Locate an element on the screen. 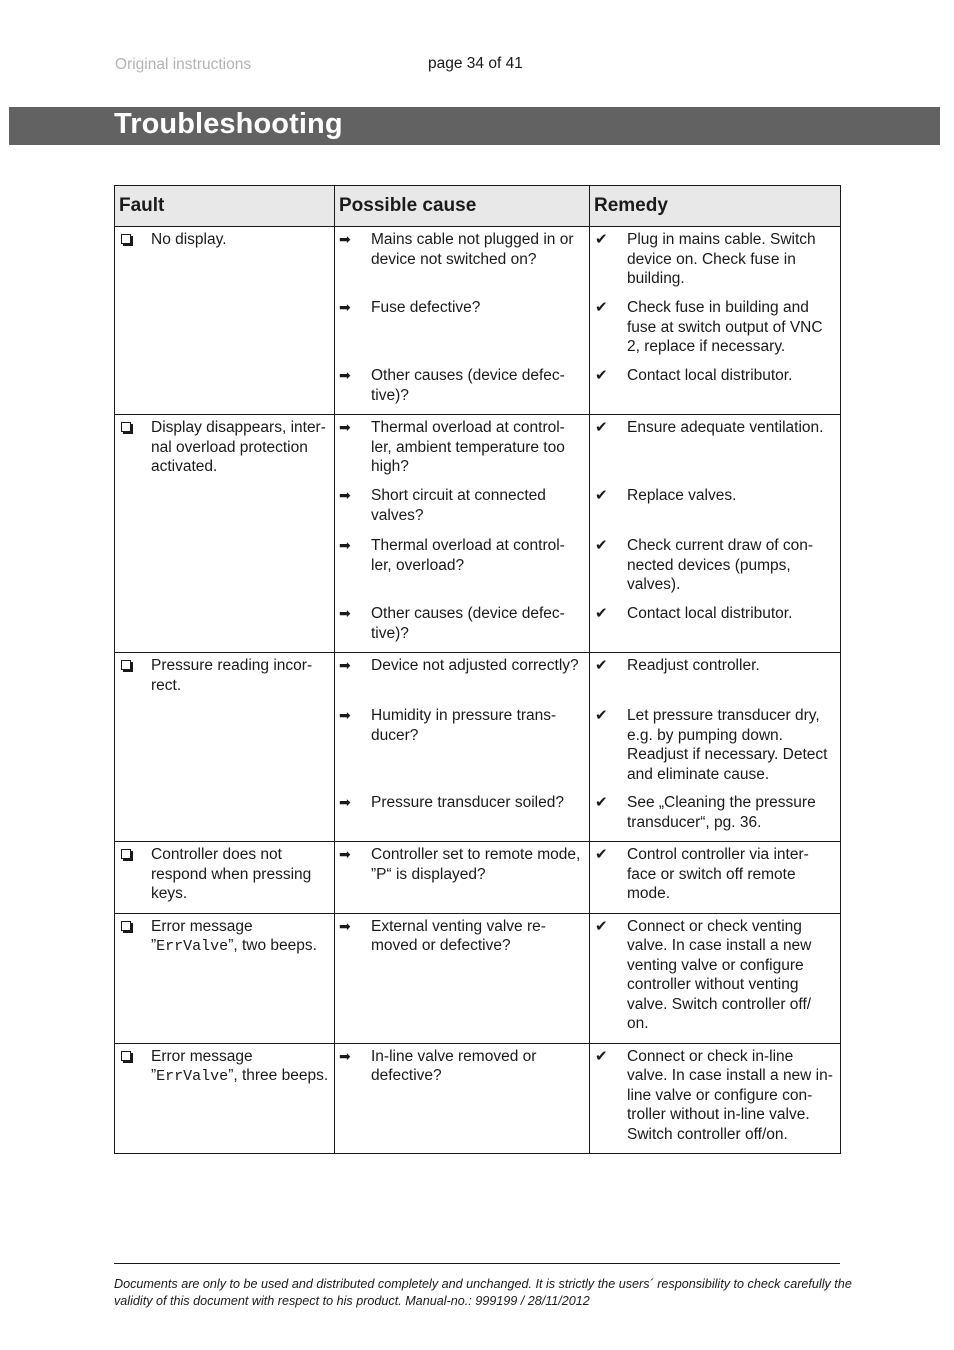  cause-item: ➡ In-line valve removed or defective? is located at coordinates (462, 1066).